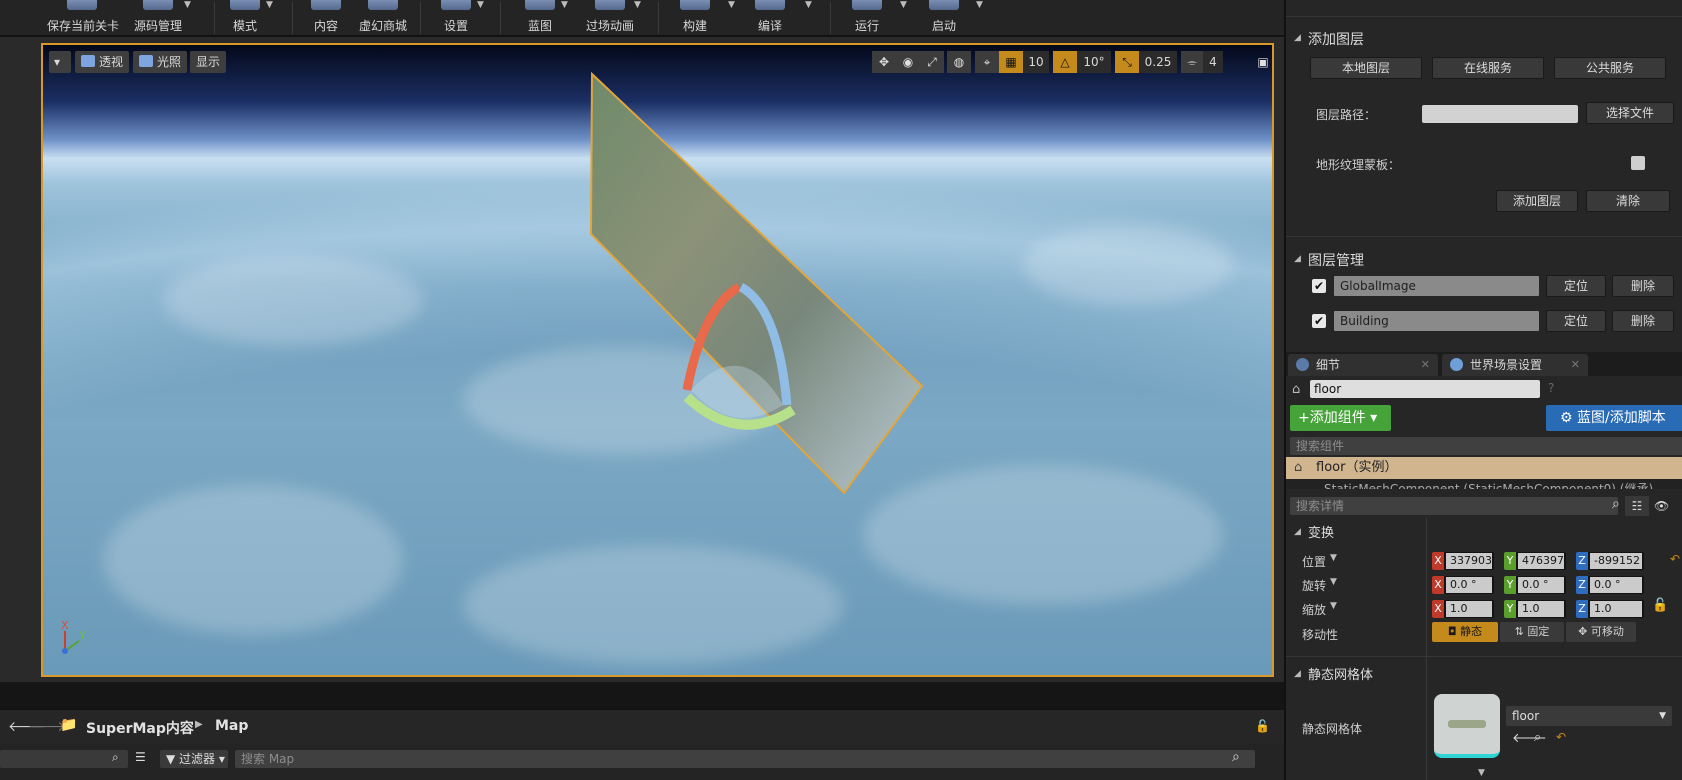 The width and height of the screenshot is (1682, 780). I want to click on launch-button: 启动, so click(944, 18).